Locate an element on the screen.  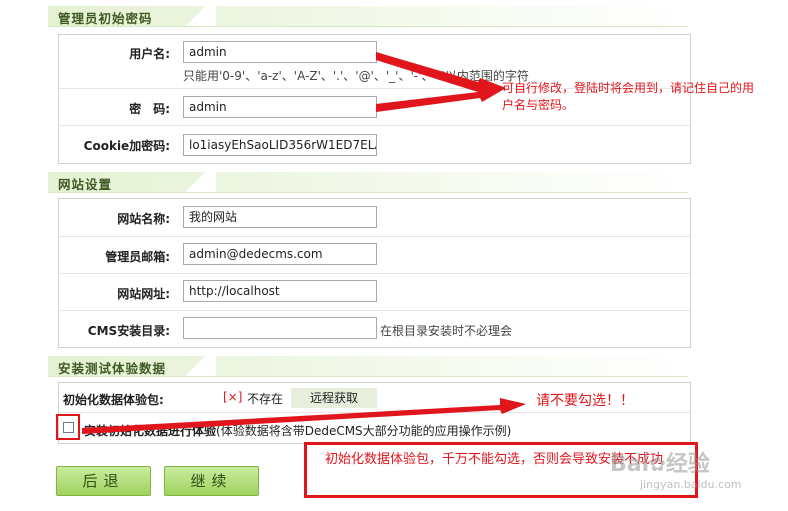
paw-icon: ✿ is located at coordinates (657, 464).